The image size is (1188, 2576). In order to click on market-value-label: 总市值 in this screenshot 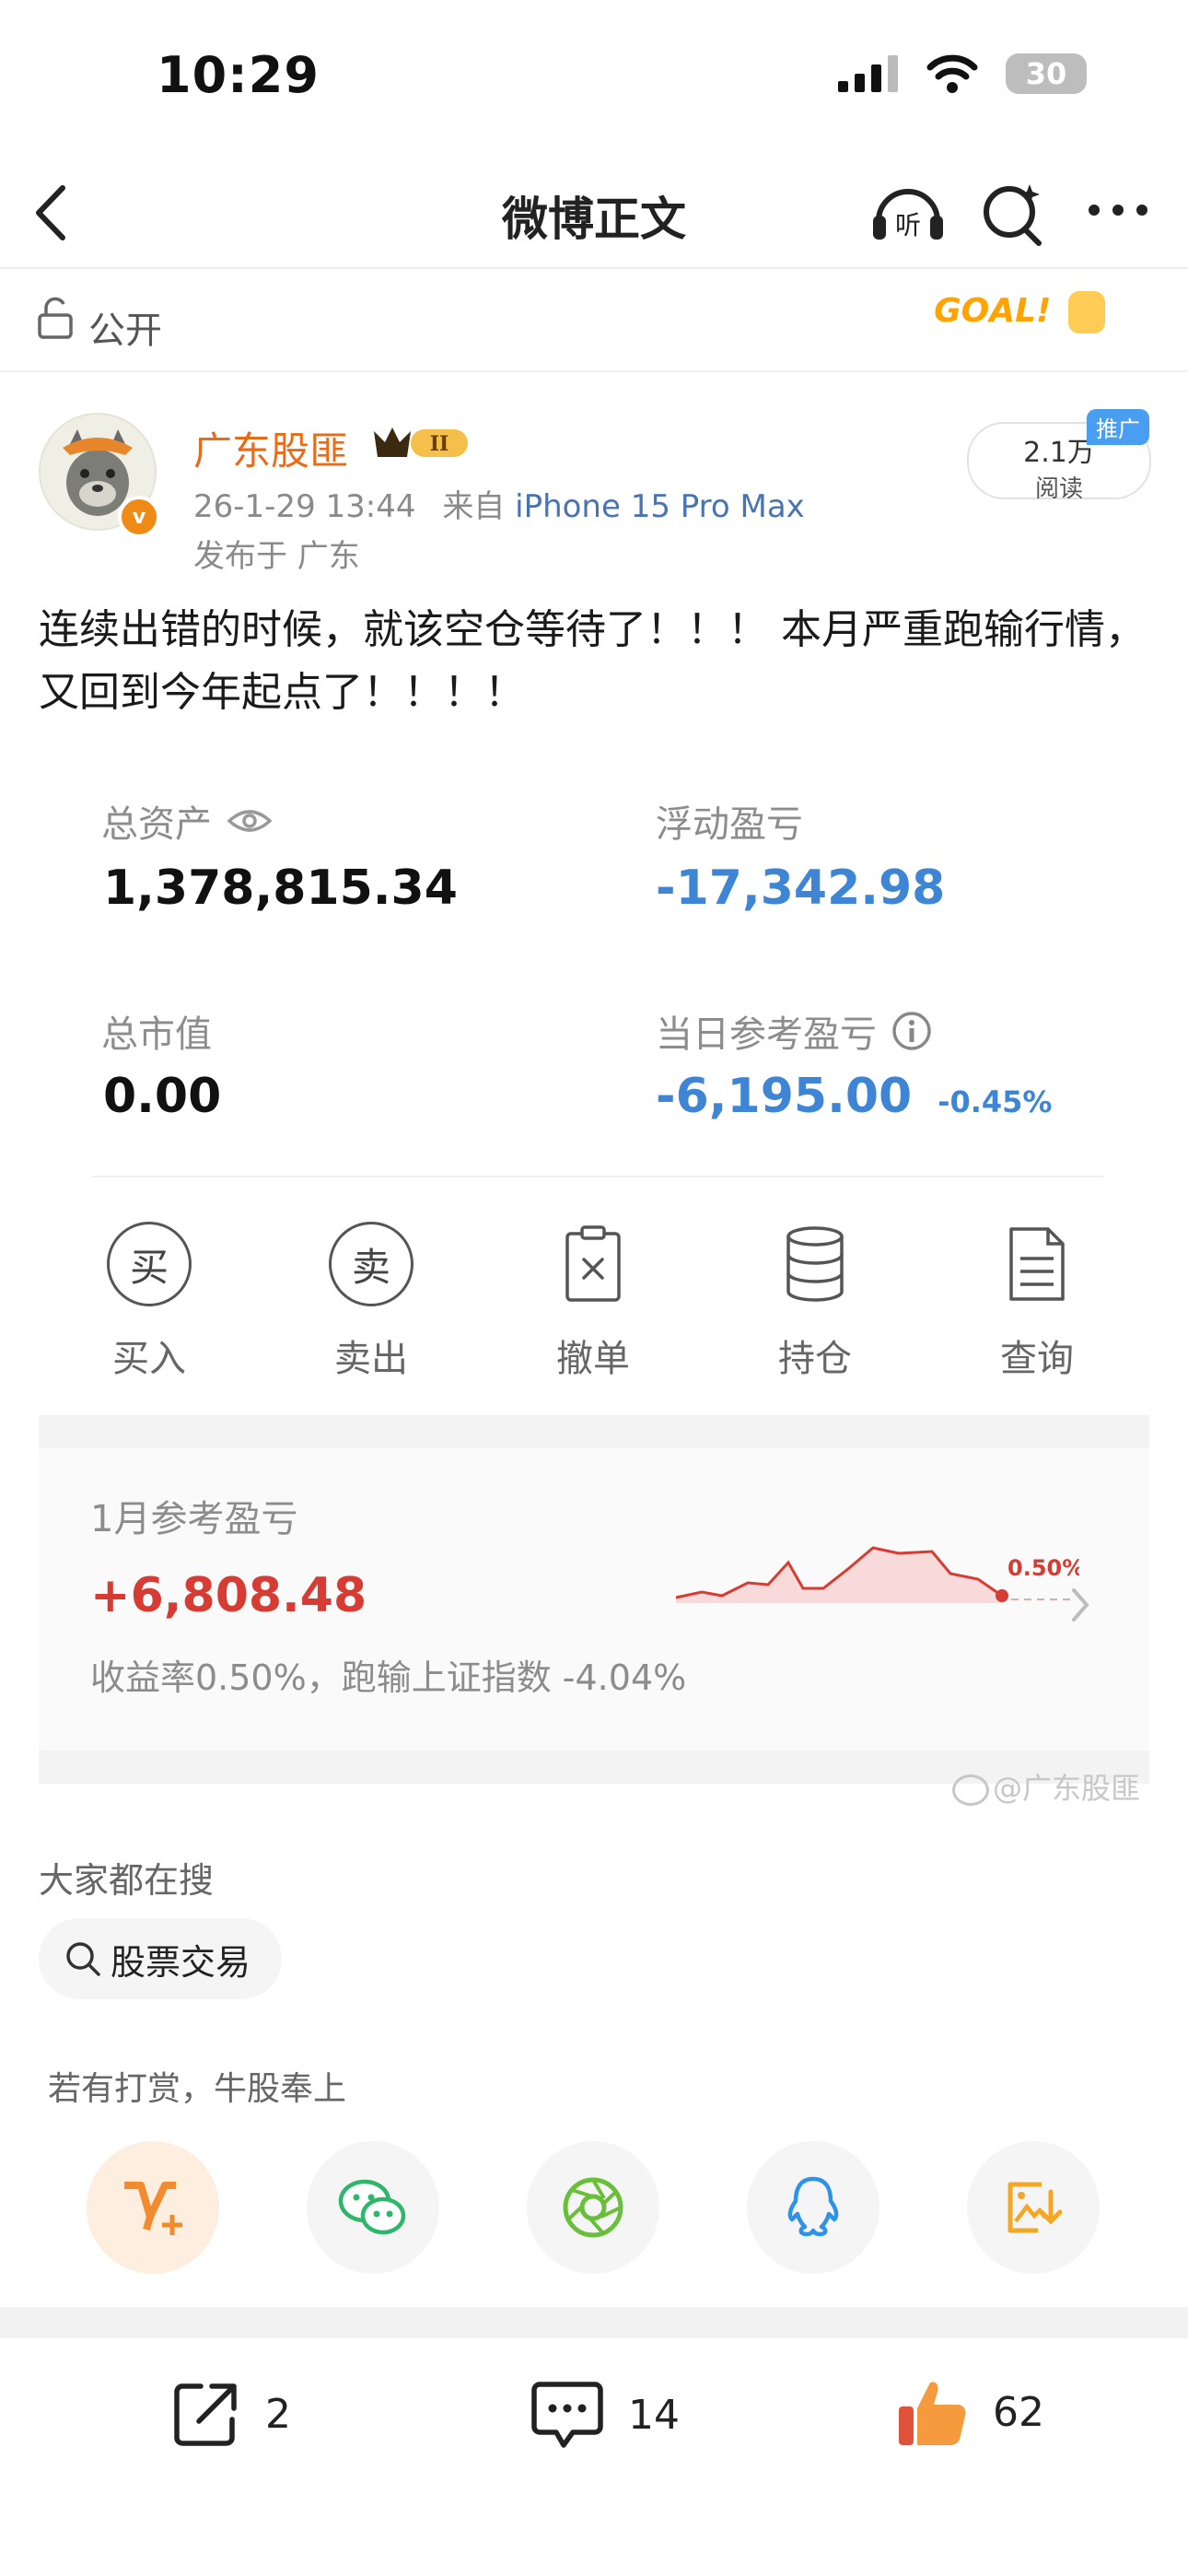, I will do `click(156, 1034)`.